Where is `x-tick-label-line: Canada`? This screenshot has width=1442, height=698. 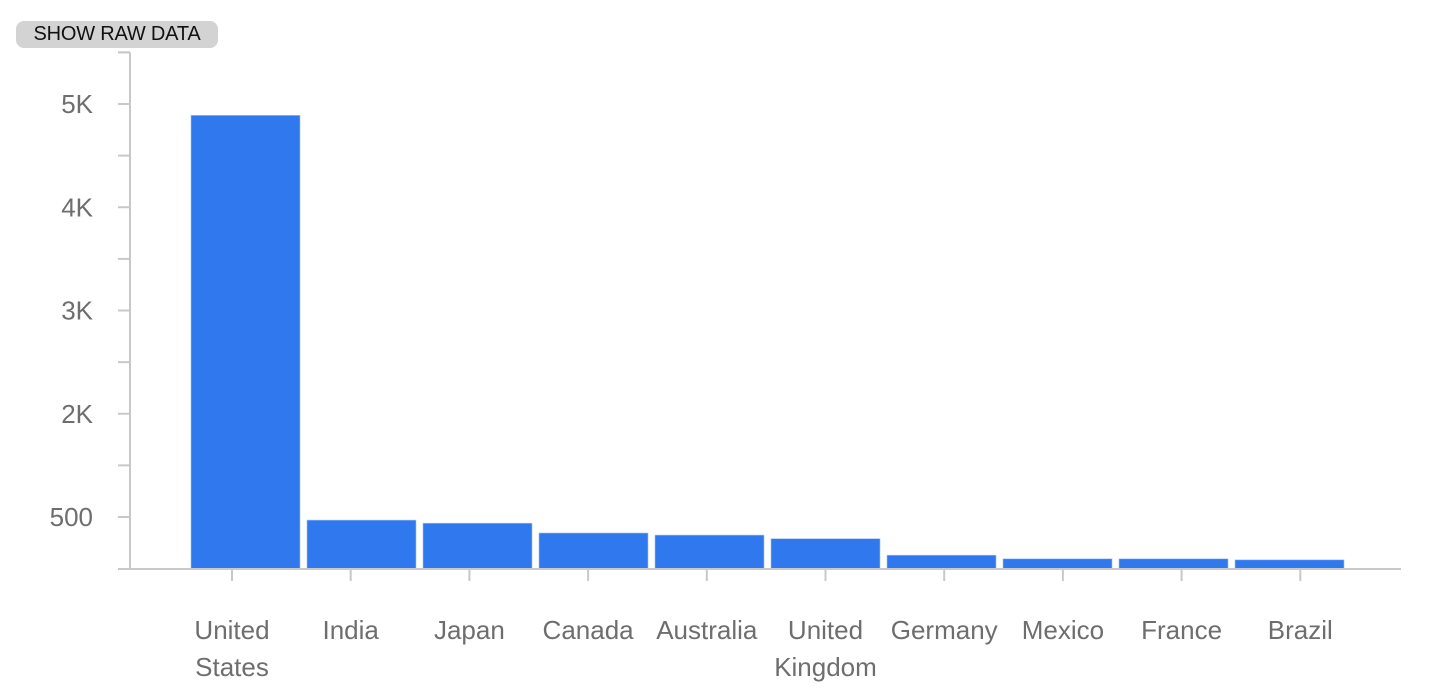 x-tick-label-line: Canada is located at coordinates (589, 630).